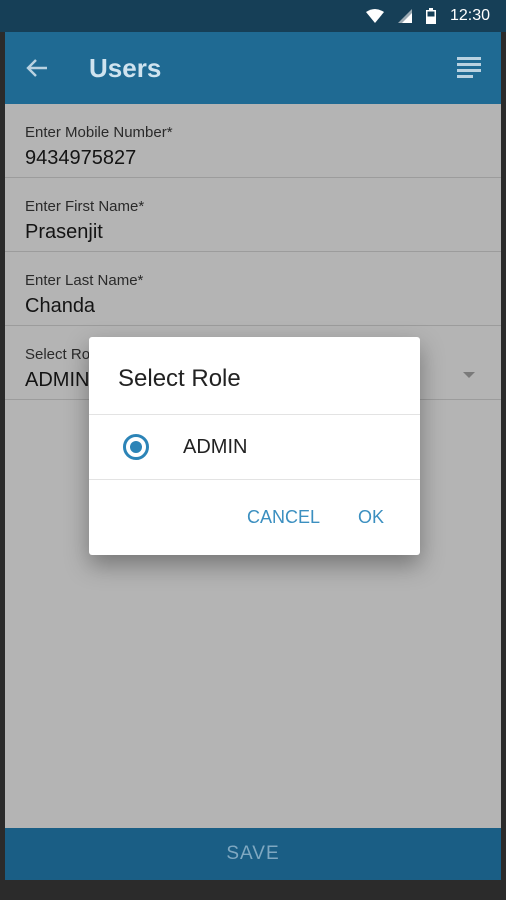 Image resolution: width=506 pixels, height=900 pixels. Describe the element at coordinates (84, 280) in the screenshot. I see `field-label: Enter Last Name*` at that location.